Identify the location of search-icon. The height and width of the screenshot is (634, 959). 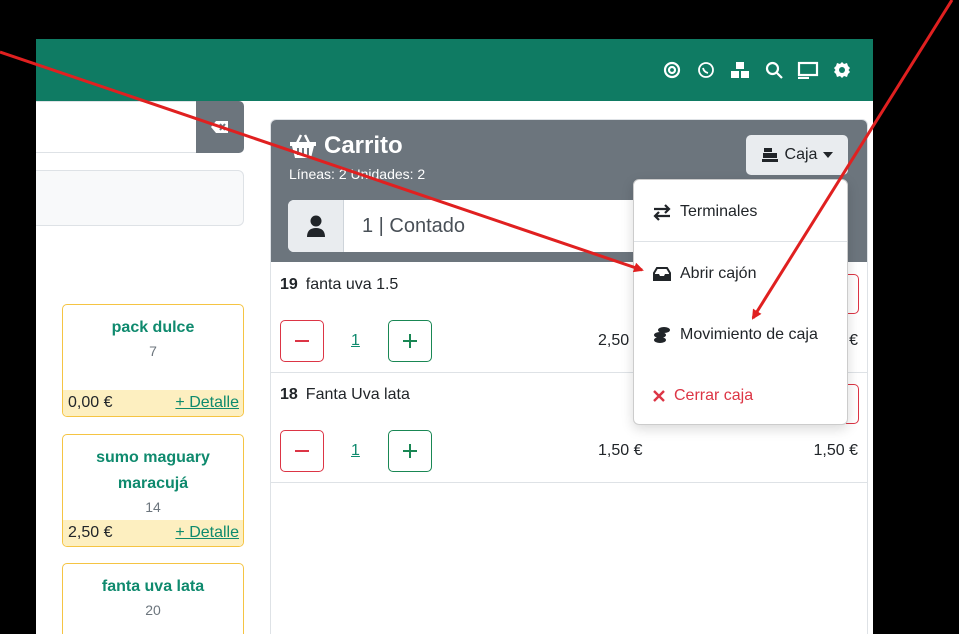
(774, 70).